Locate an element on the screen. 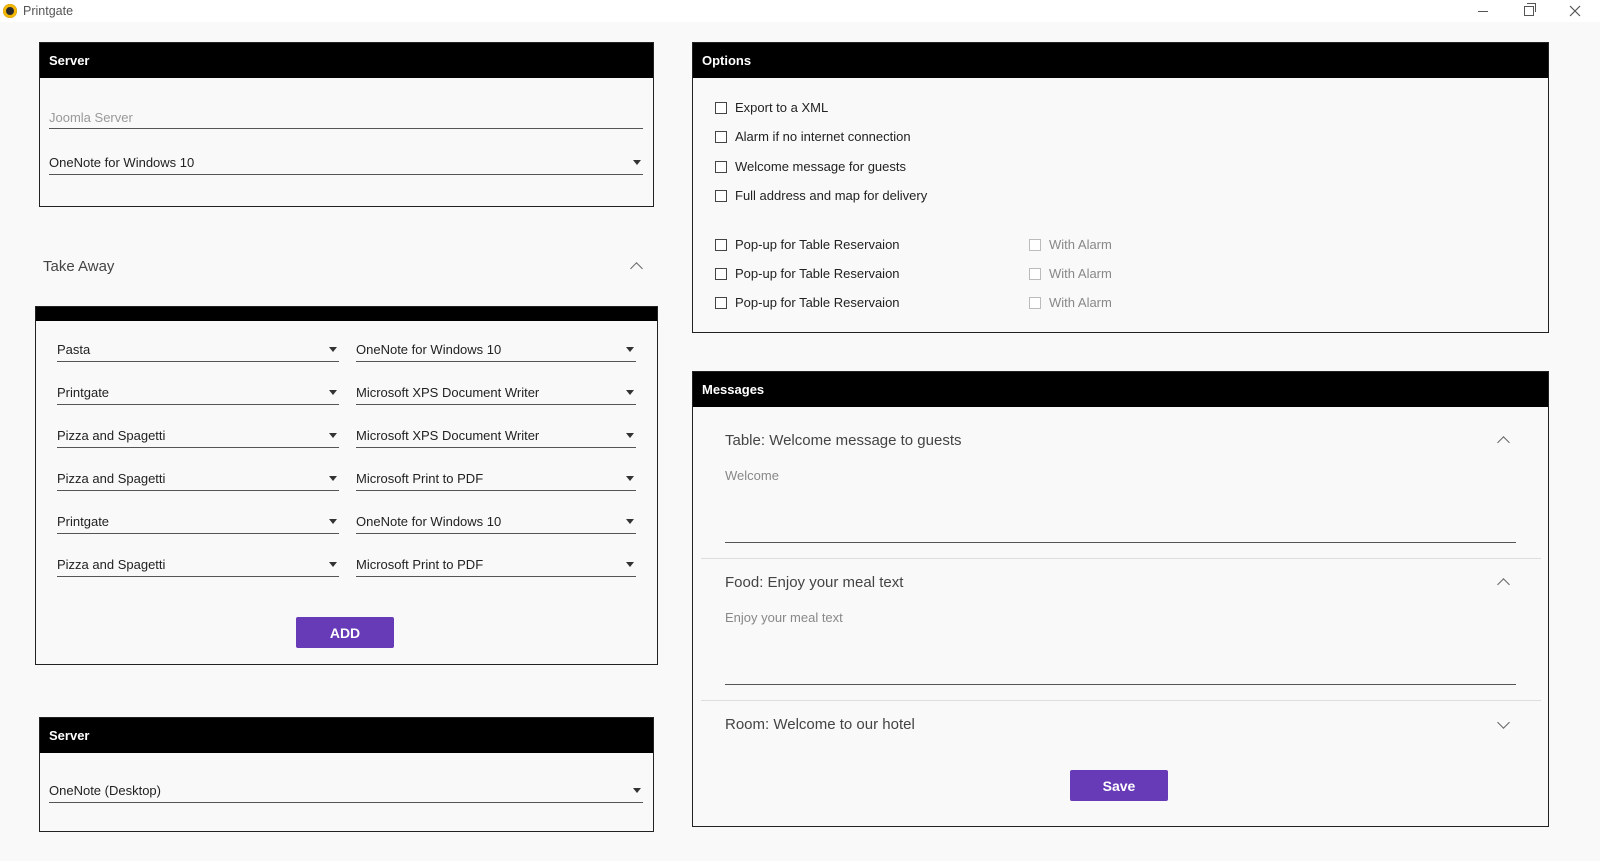 The image size is (1600, 861). close-icon is located at coordinates (1575, 11).